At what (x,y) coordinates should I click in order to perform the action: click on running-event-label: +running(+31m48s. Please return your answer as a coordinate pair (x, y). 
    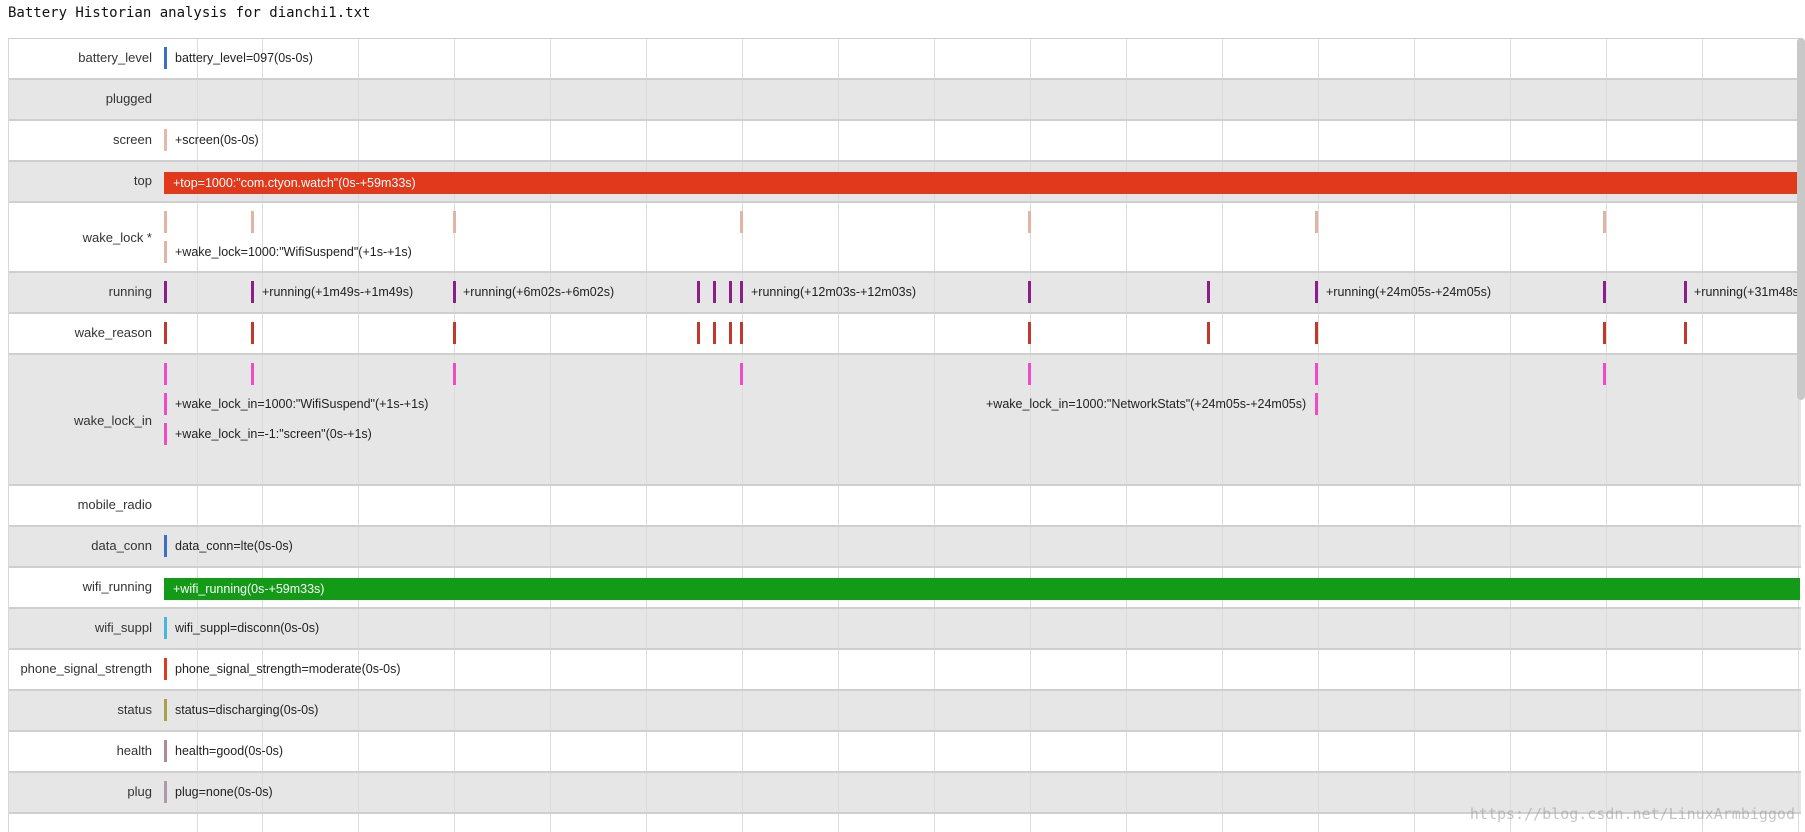
    Looking at the image, I should click on (1746, 292).